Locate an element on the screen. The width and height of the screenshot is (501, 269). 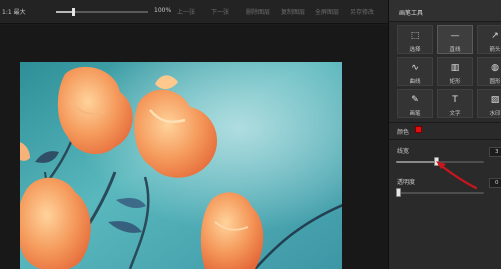
tool-text: T 文字 is located at coordinates (455, 103).